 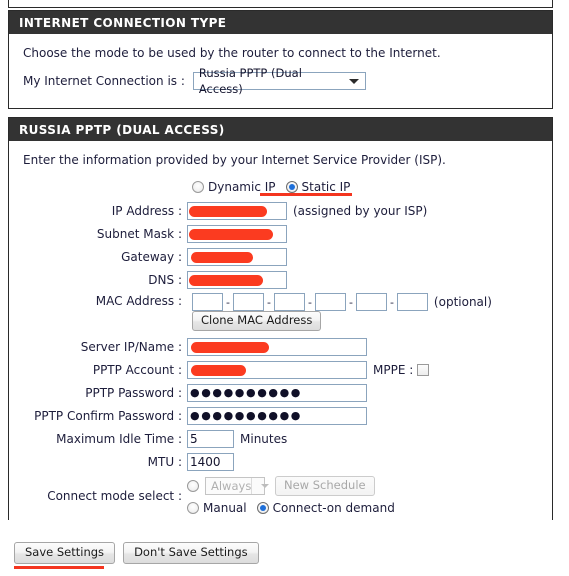 I want to click on maximum-idle-time-row: Maximum Idle Time : 5 Minutes, so click(x=280, y=438).